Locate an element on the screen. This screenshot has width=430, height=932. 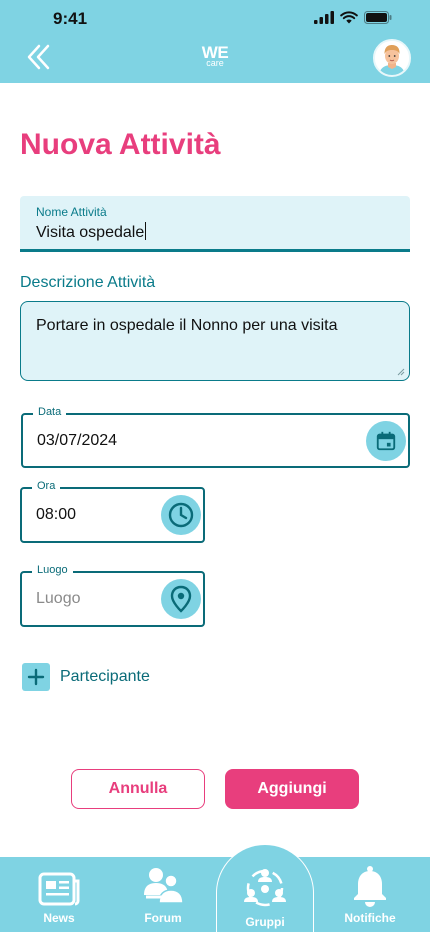
nav-item-gruppi-content: Gruppi is located at coordinates (265, 888).